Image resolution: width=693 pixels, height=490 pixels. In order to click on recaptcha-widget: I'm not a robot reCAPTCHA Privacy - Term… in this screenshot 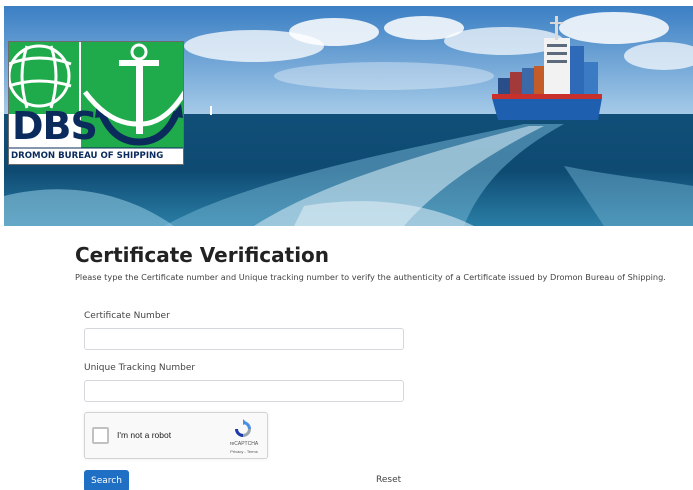, I will do `click(176, 435)`.